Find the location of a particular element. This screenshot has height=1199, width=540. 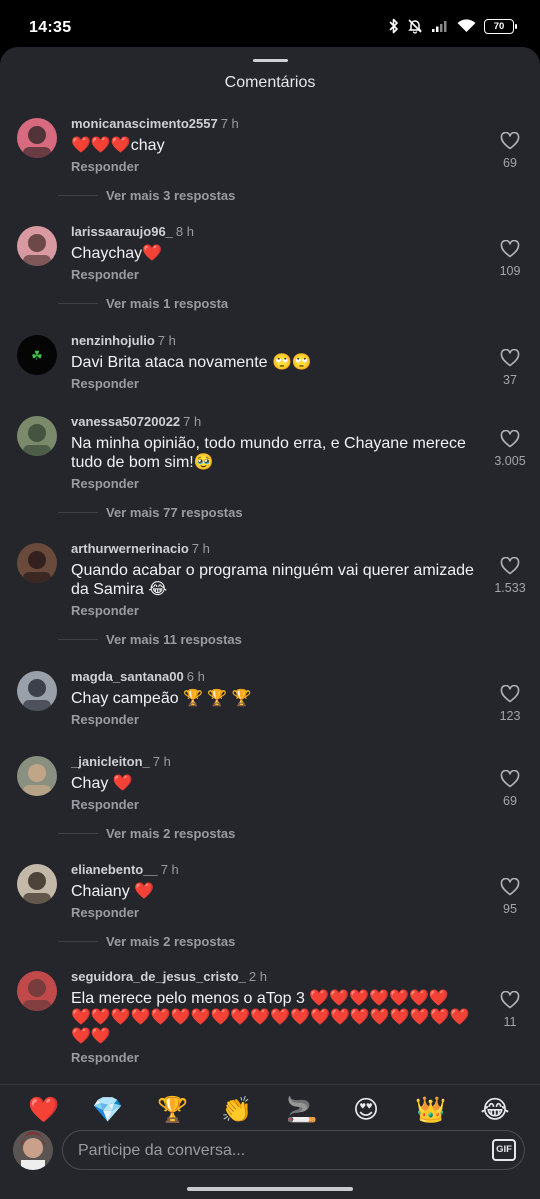

drag-handle is located at coordinates (270, 60).